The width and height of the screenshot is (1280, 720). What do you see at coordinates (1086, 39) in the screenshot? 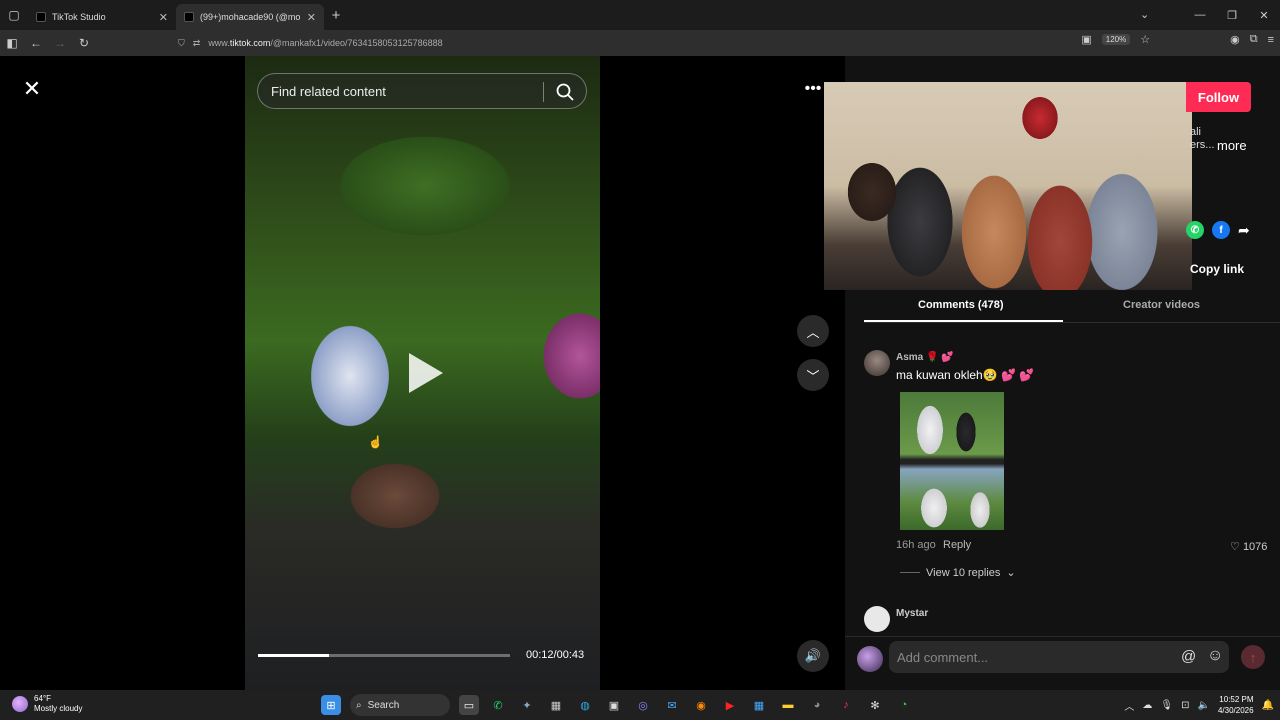
I see `reader-view-icon: ▣` at bounding box center [1086, 39].